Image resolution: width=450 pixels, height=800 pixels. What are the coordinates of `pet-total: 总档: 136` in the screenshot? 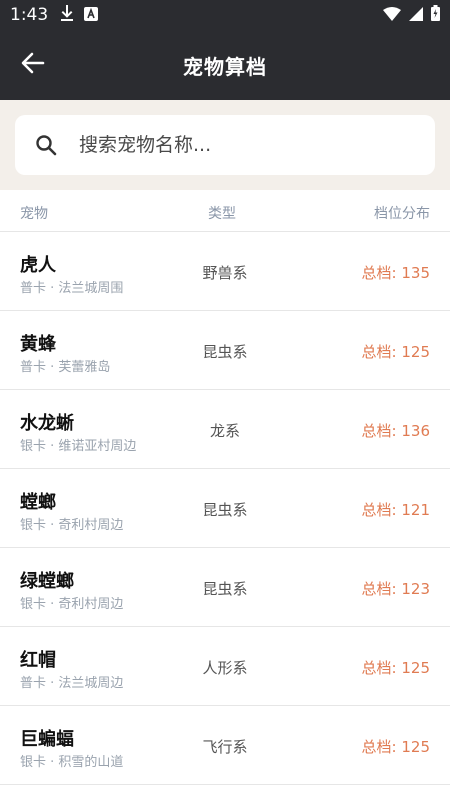 It's located at (395, 431).